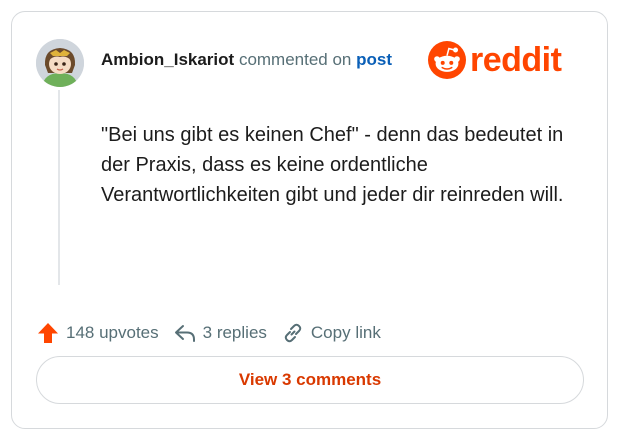  Describe the element at coordinates (112, 332) in the screenshot. I see `upvotes-count: 148 upvotes` at that location.